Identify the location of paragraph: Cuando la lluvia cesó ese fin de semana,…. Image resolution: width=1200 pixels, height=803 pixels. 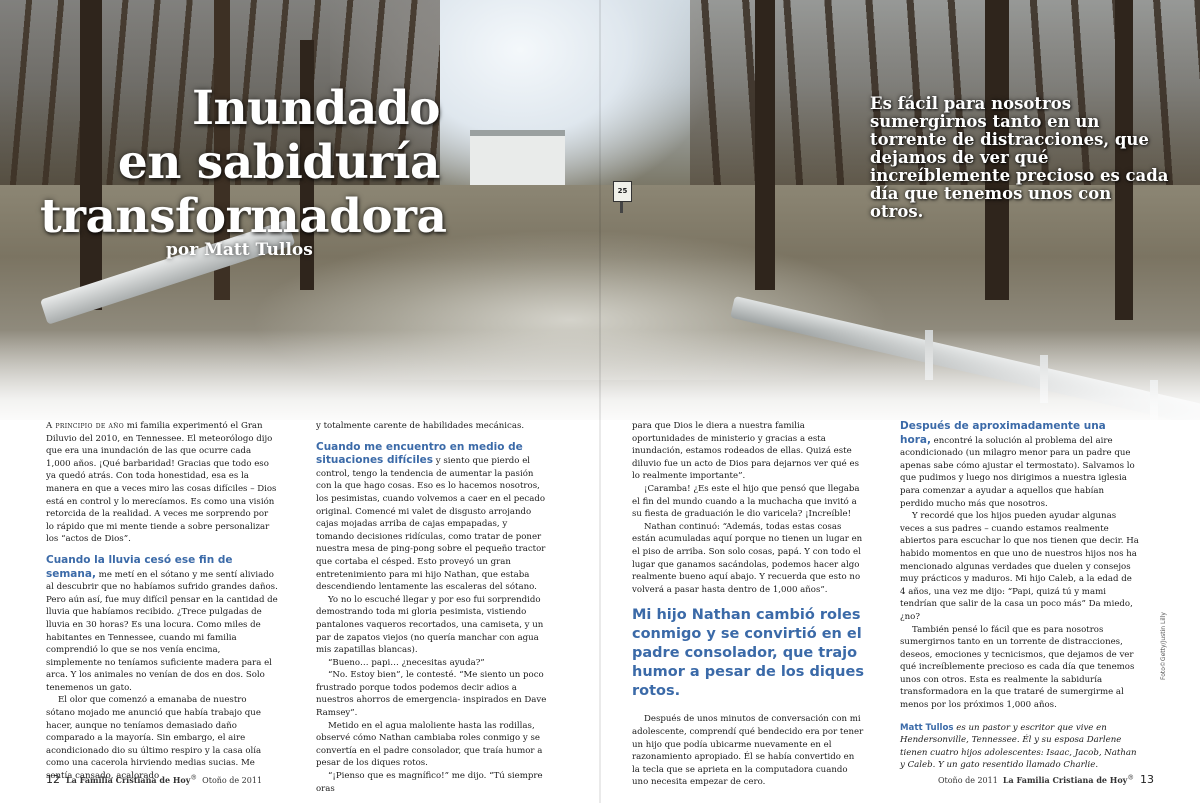
(162, 624).